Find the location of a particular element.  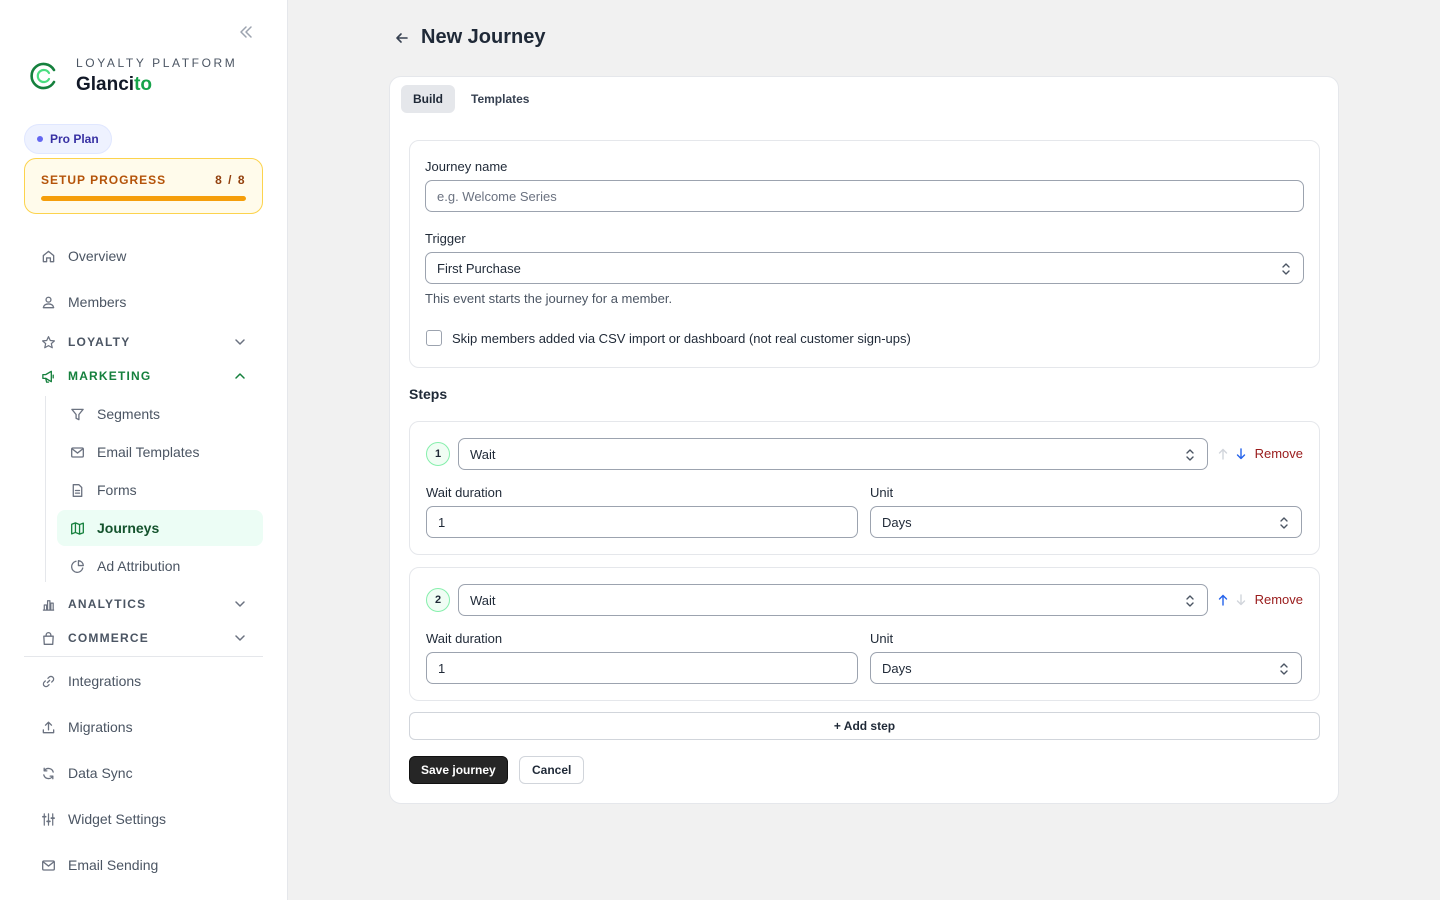

chevron-up-icon is located at coordinates (240, 376).